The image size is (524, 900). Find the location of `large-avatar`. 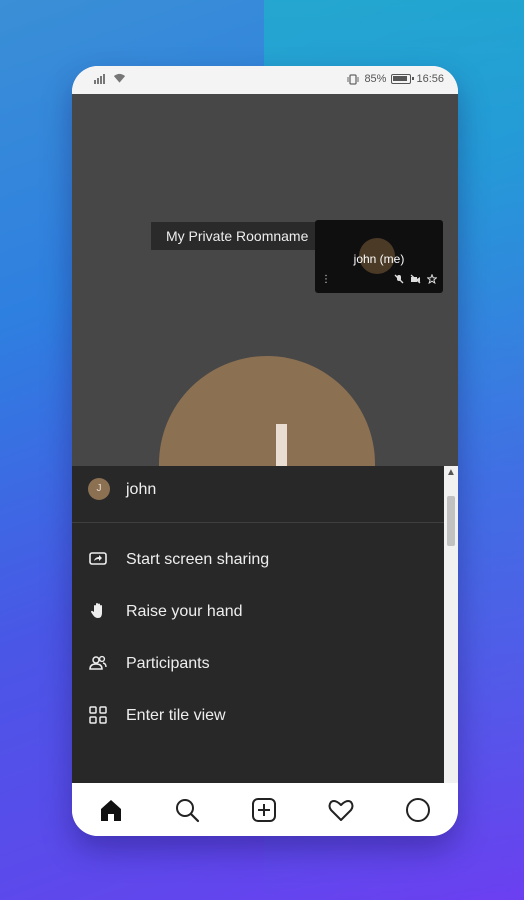

large-avatar is located at coordinates (267, 411).